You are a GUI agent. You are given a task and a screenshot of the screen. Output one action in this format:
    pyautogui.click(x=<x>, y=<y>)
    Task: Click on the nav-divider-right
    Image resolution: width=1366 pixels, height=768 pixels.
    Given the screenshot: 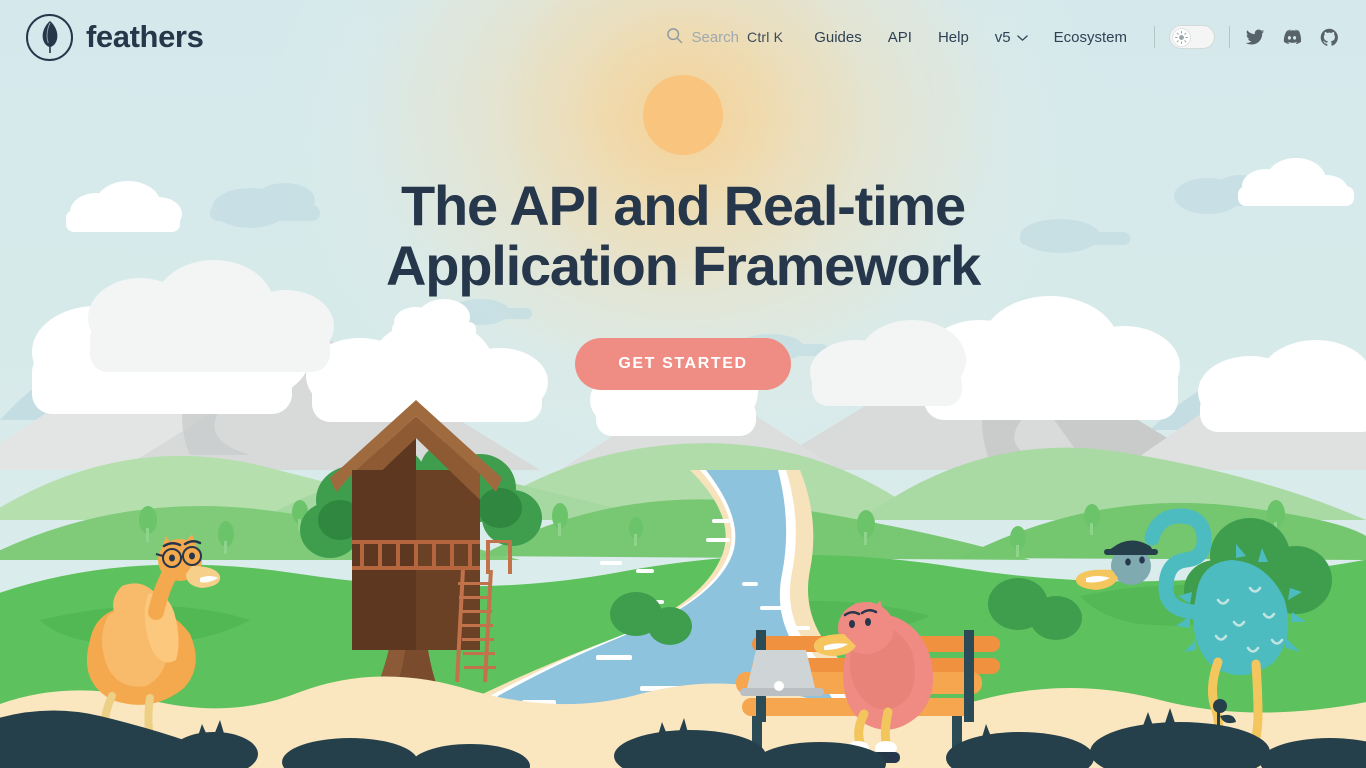 What is the action you would take?
    pyautogui.click(x=1229, y=37)
    